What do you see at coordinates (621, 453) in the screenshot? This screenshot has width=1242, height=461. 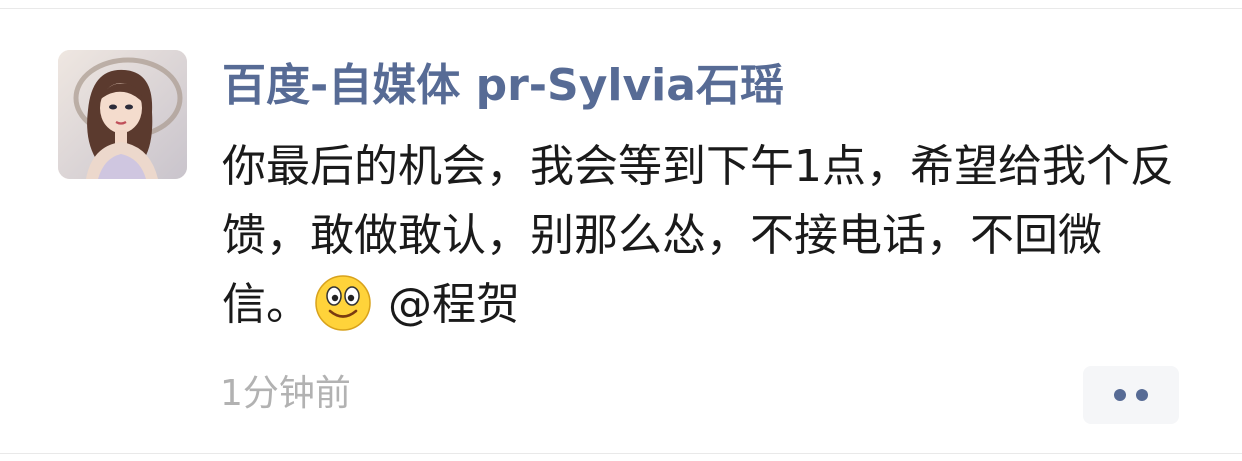 I see `bottom-divider` at bounding box center [621, 453].